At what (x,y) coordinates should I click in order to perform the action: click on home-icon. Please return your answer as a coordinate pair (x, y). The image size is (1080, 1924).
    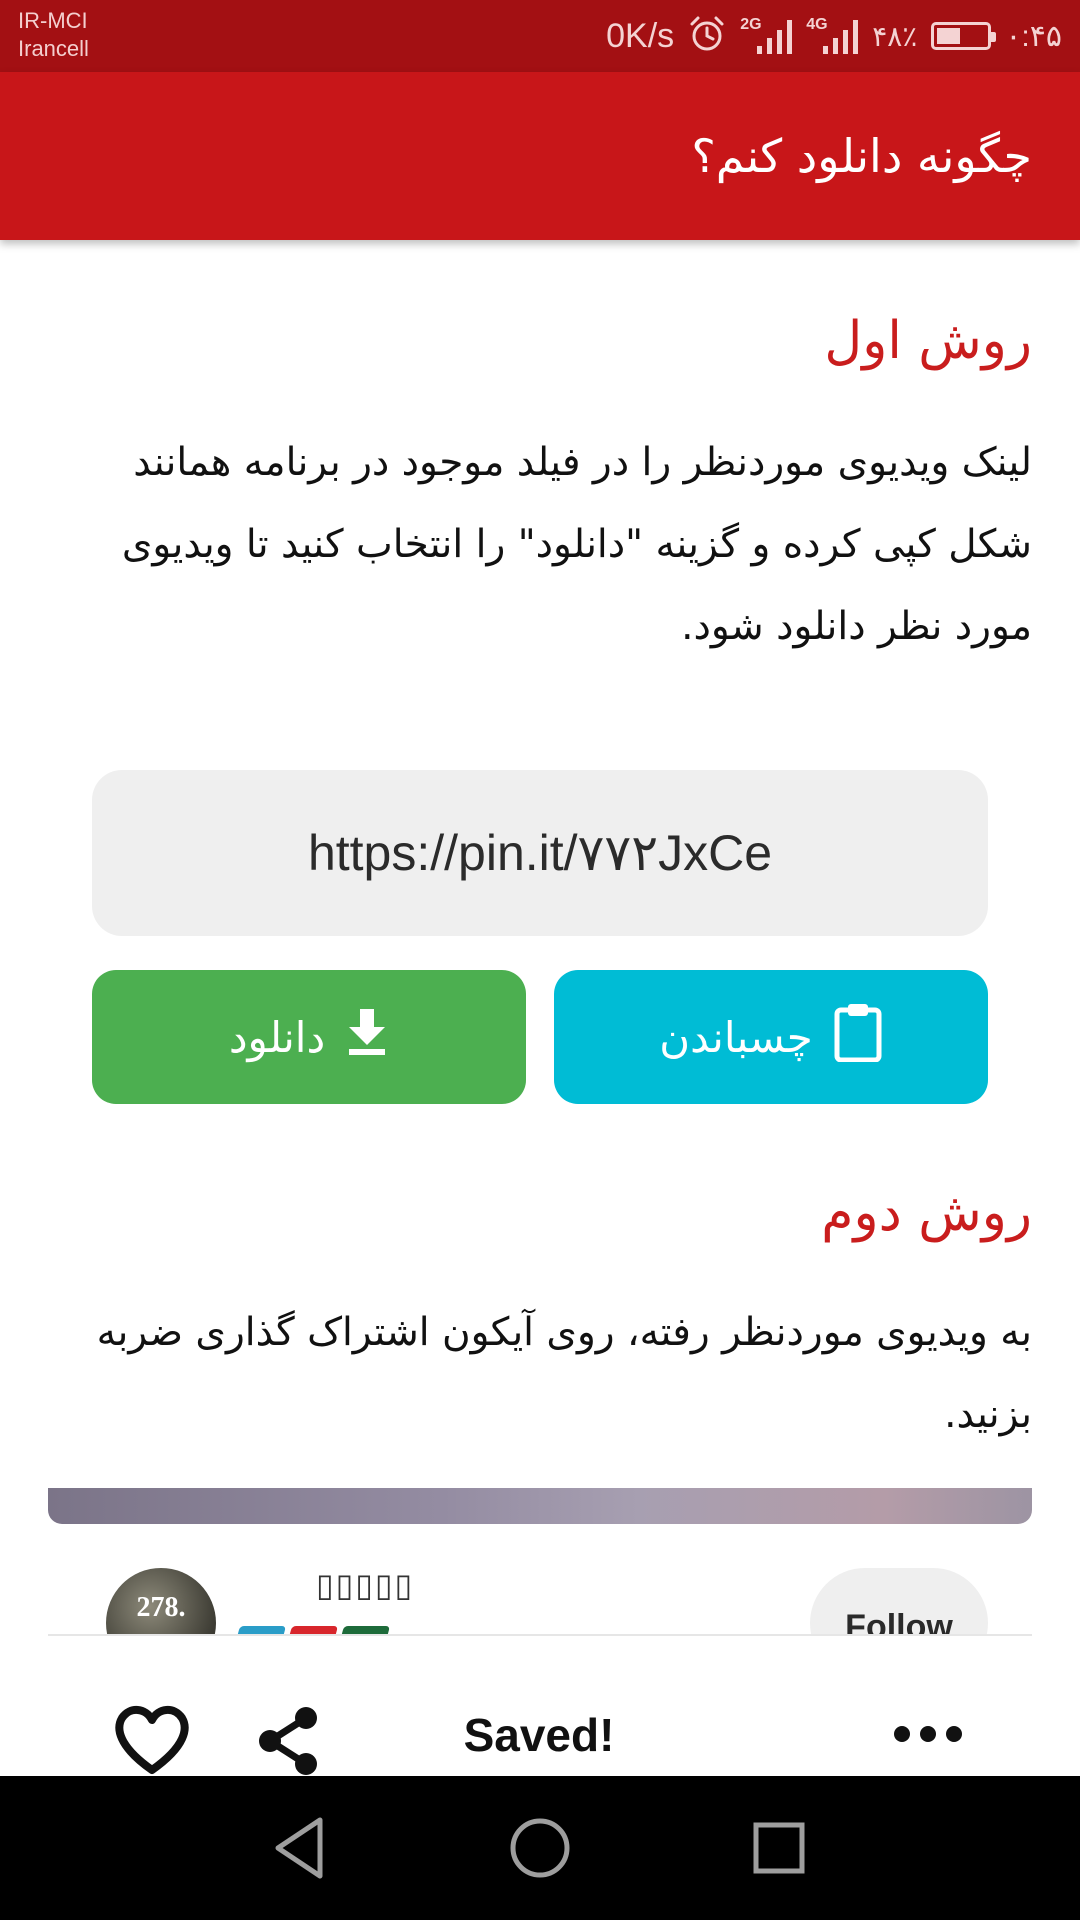
    Looking at the image, I should click on (540, 1848).